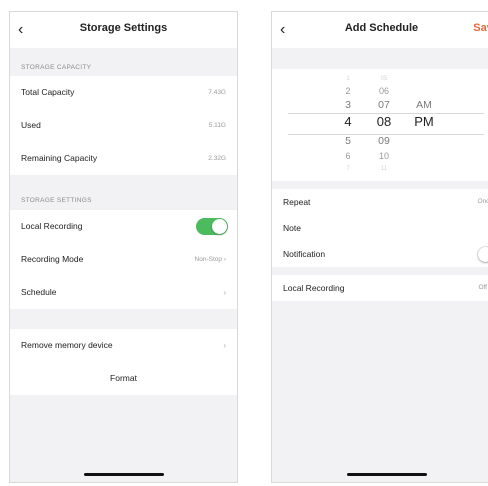 The image size is (488, 486). Describe the element at coordinates (482, 201) in the screenshot. I see `row-value: Once` at that location.